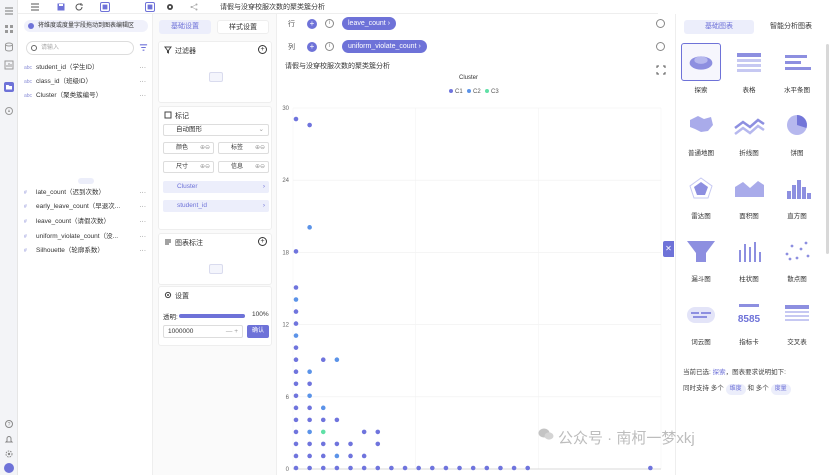 This screenshot has width=831, height=475. What do you see at coordinates (312, 24) in the screenshot?
I see `add-row-field-button: +` at bounding box center [312, 24].